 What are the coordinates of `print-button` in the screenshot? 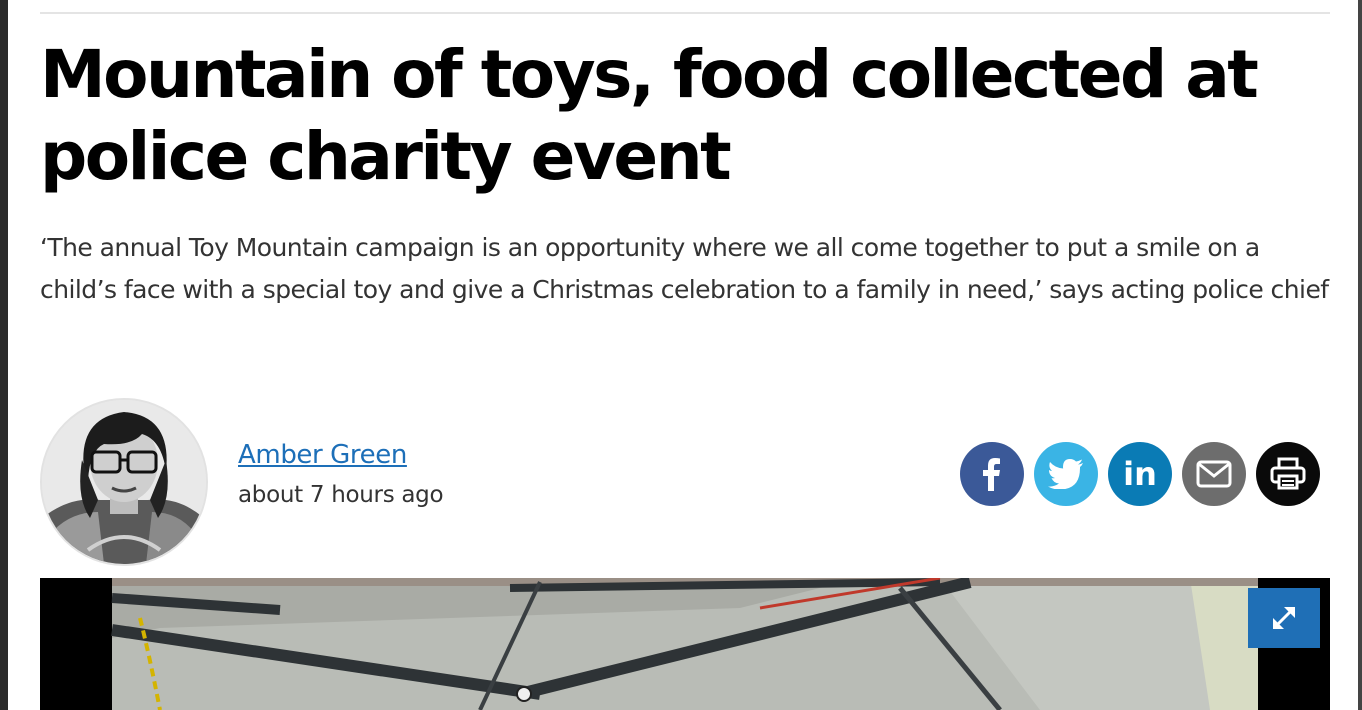 It's located at (1288, 474).